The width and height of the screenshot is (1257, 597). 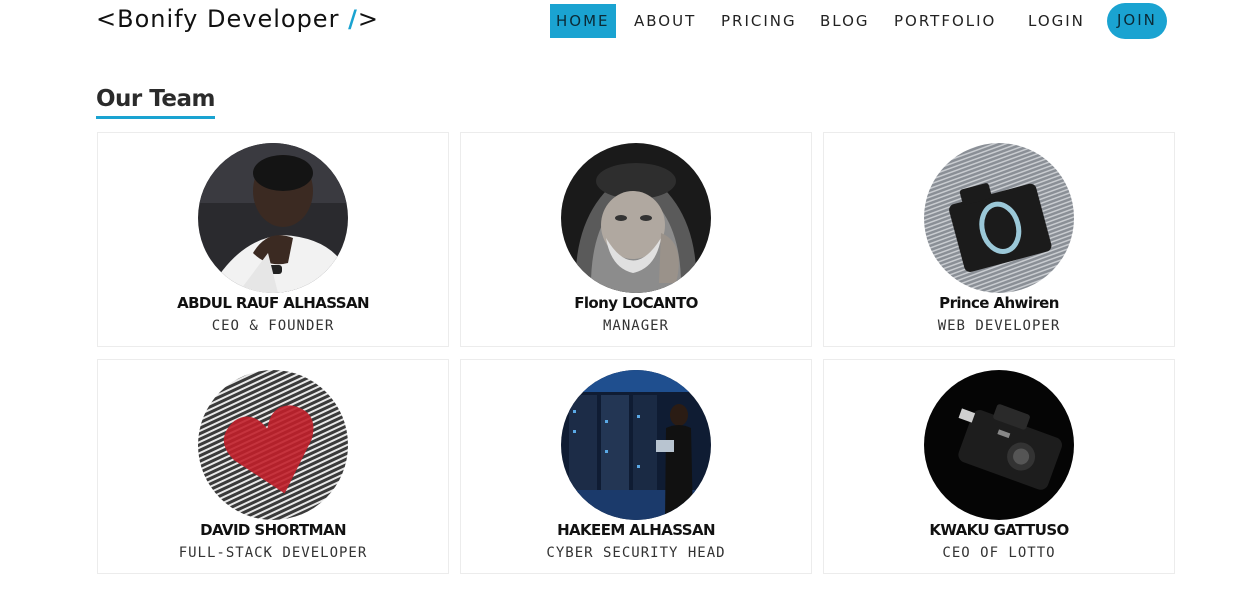 What do you see at coordinates (999, 326) in the screenshot?
I see `member-role: WEB DEVELOPER` at bounding box center [999, 326].